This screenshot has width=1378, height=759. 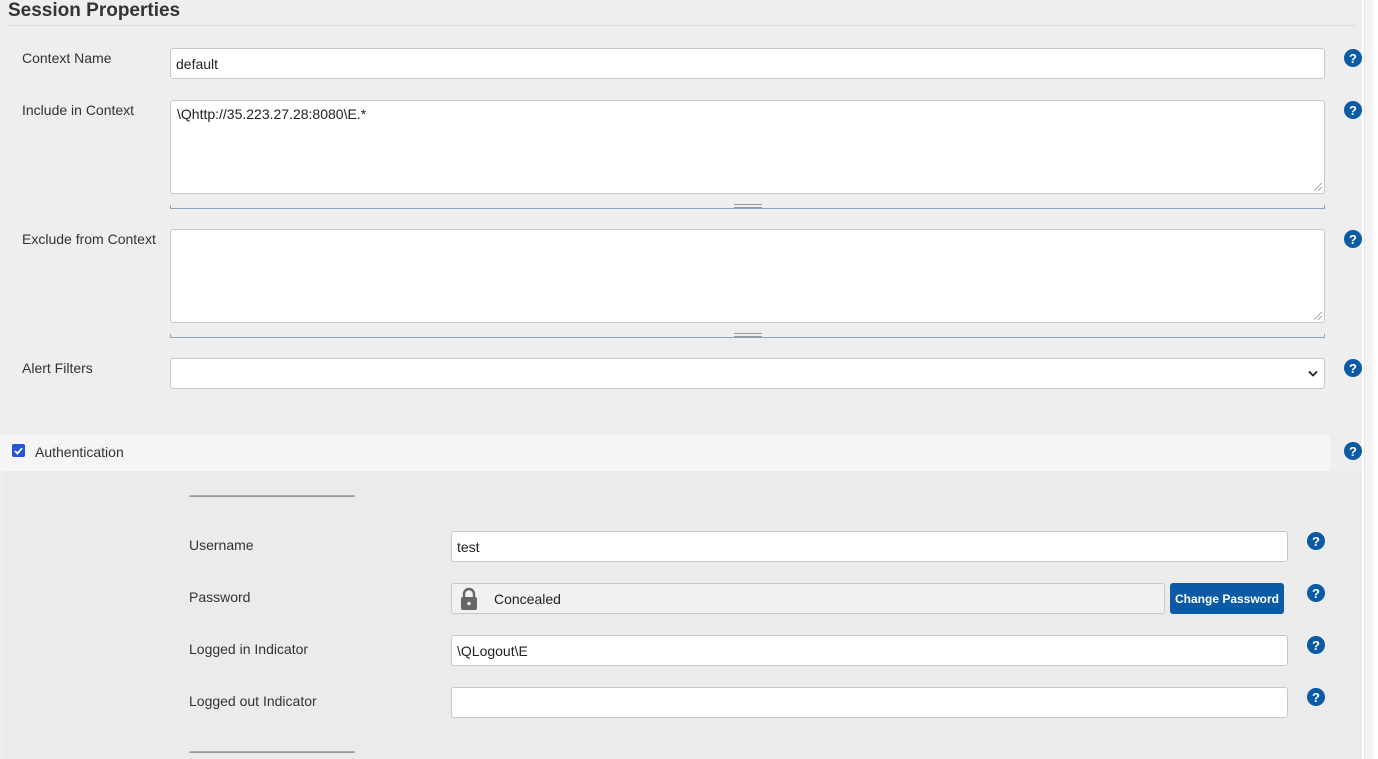 What do you see at coordinates (79, 452) in the screenshot?
I see `authentication-label: Authentication` at bounding box center [79, 452].